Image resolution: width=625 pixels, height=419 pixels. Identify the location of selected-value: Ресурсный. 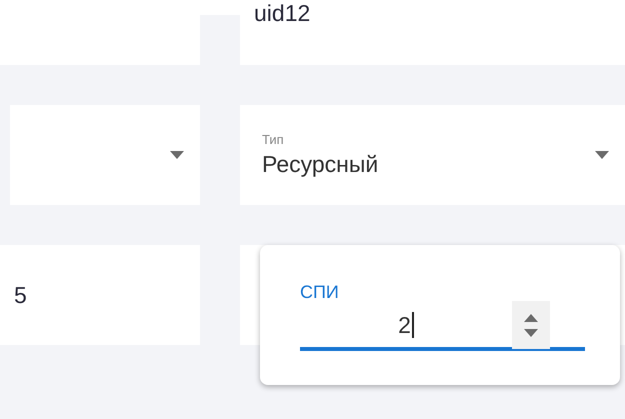
(320, 164).